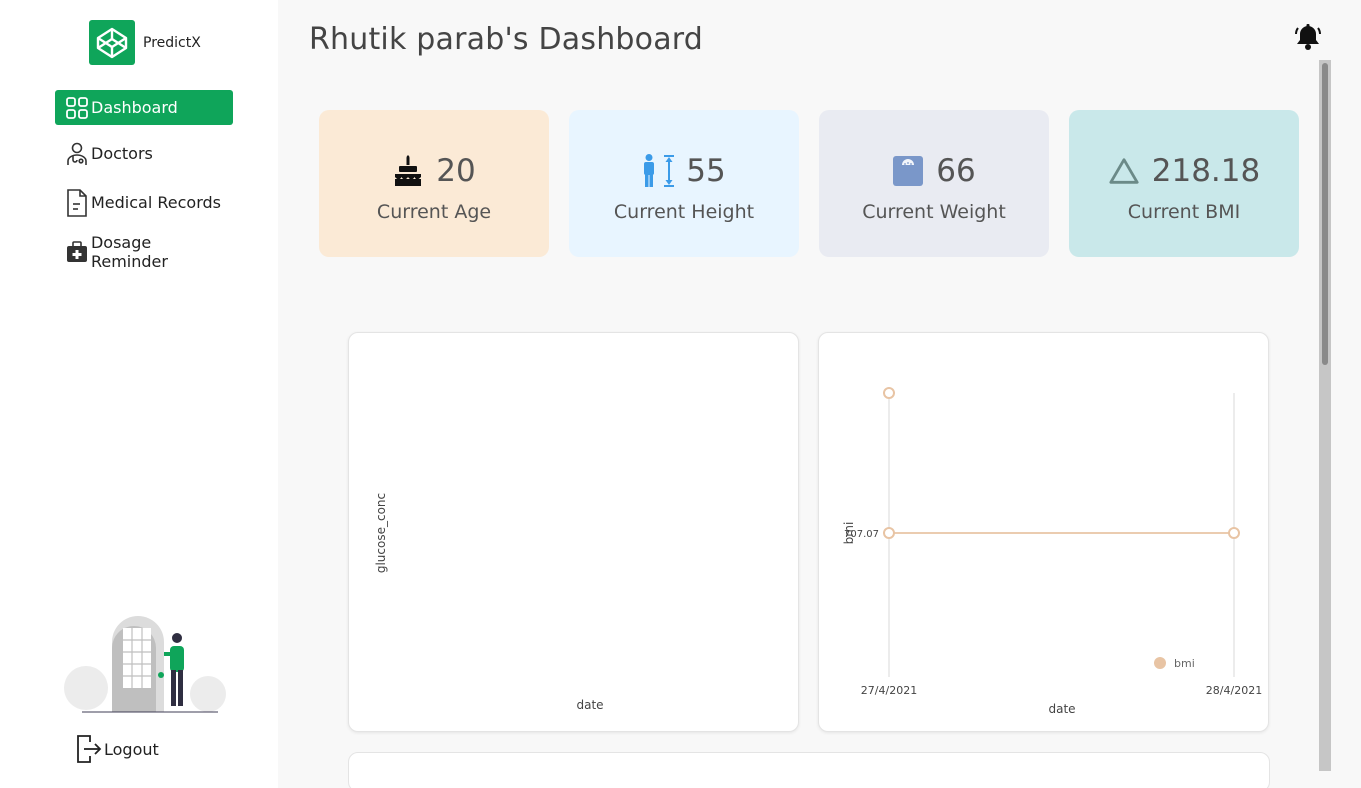  I want to click on logout-label: Logout, so click(131, 749).